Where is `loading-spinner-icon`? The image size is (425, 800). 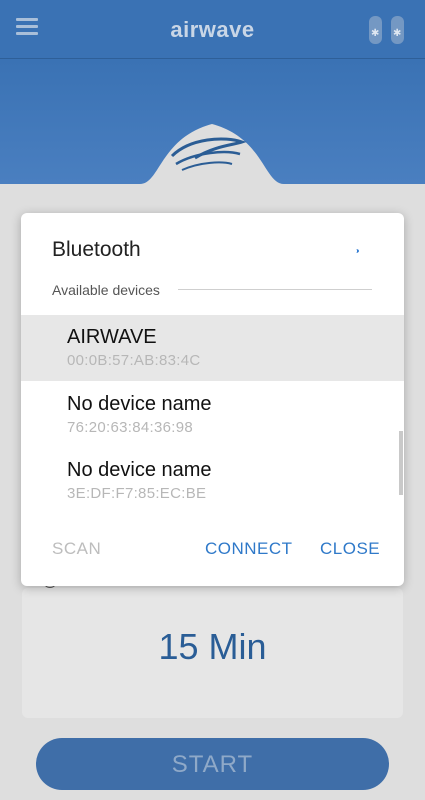
loading-spinner-icon is located at coordinates (356, 251).